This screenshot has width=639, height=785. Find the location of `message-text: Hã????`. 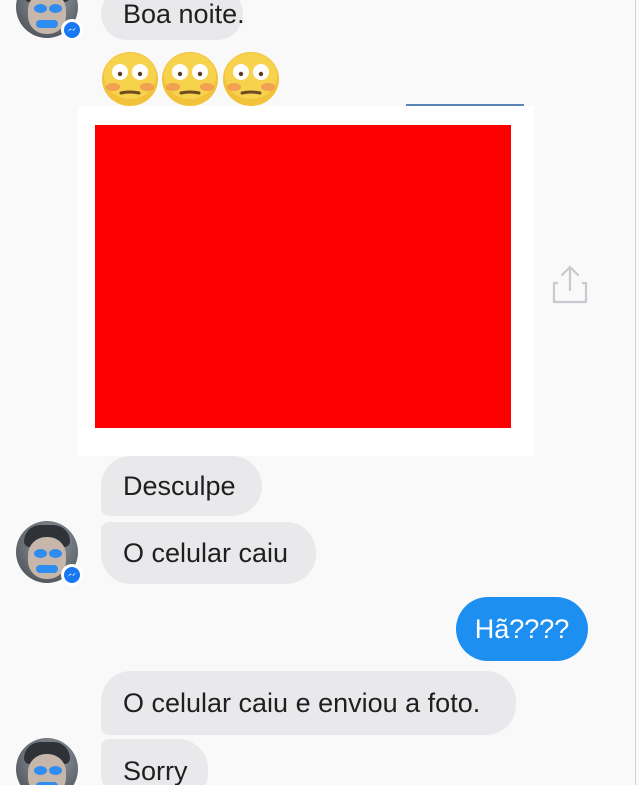

message-text: Hã???? is located at coordinates (522, 628).